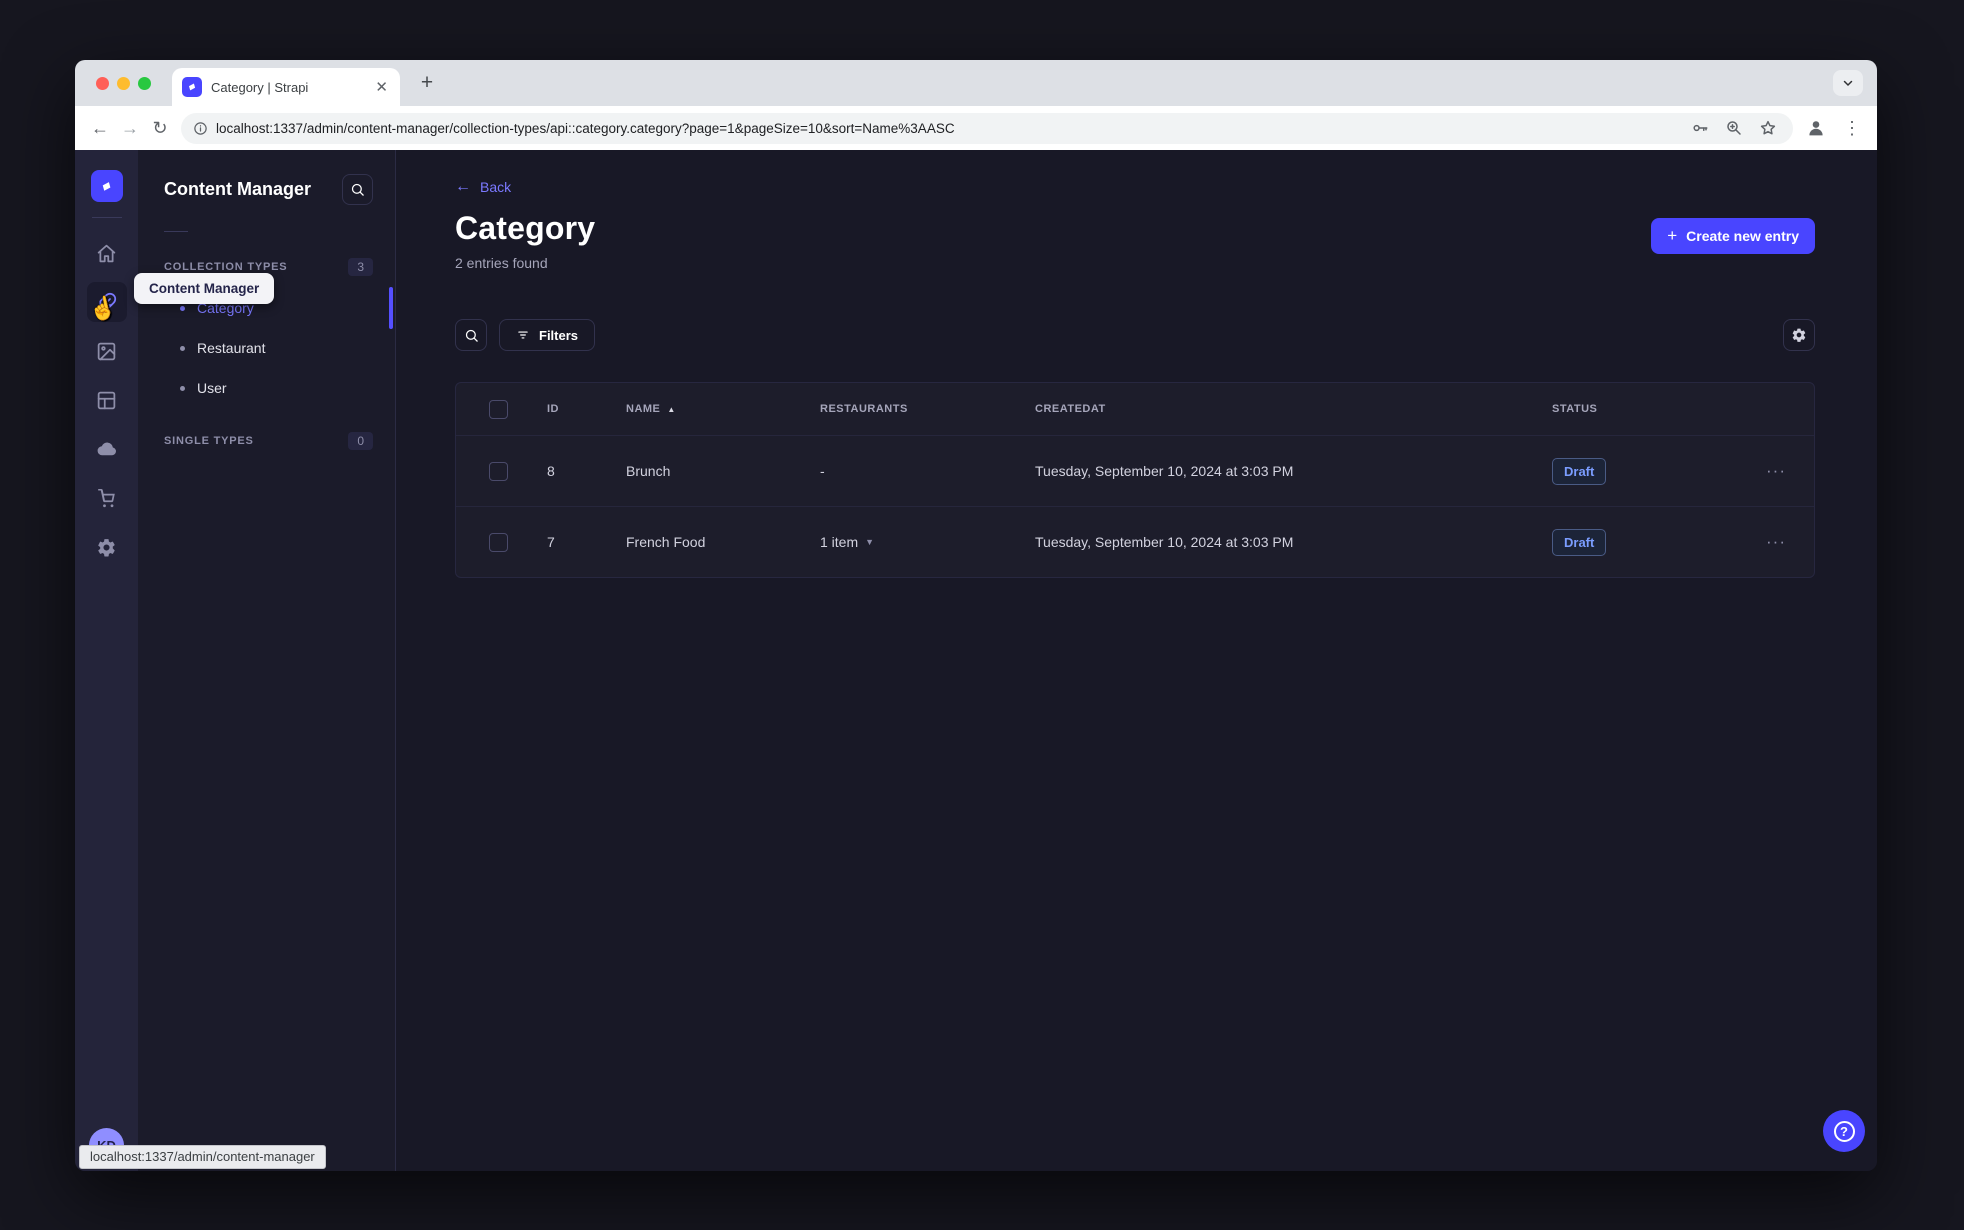 The height and width of the screenshot is (1230, 1964). What do you see at coordinates (192, 87) in the screenshot?
I see `strapi-favicon-icon` at bounding box center [192, 87].